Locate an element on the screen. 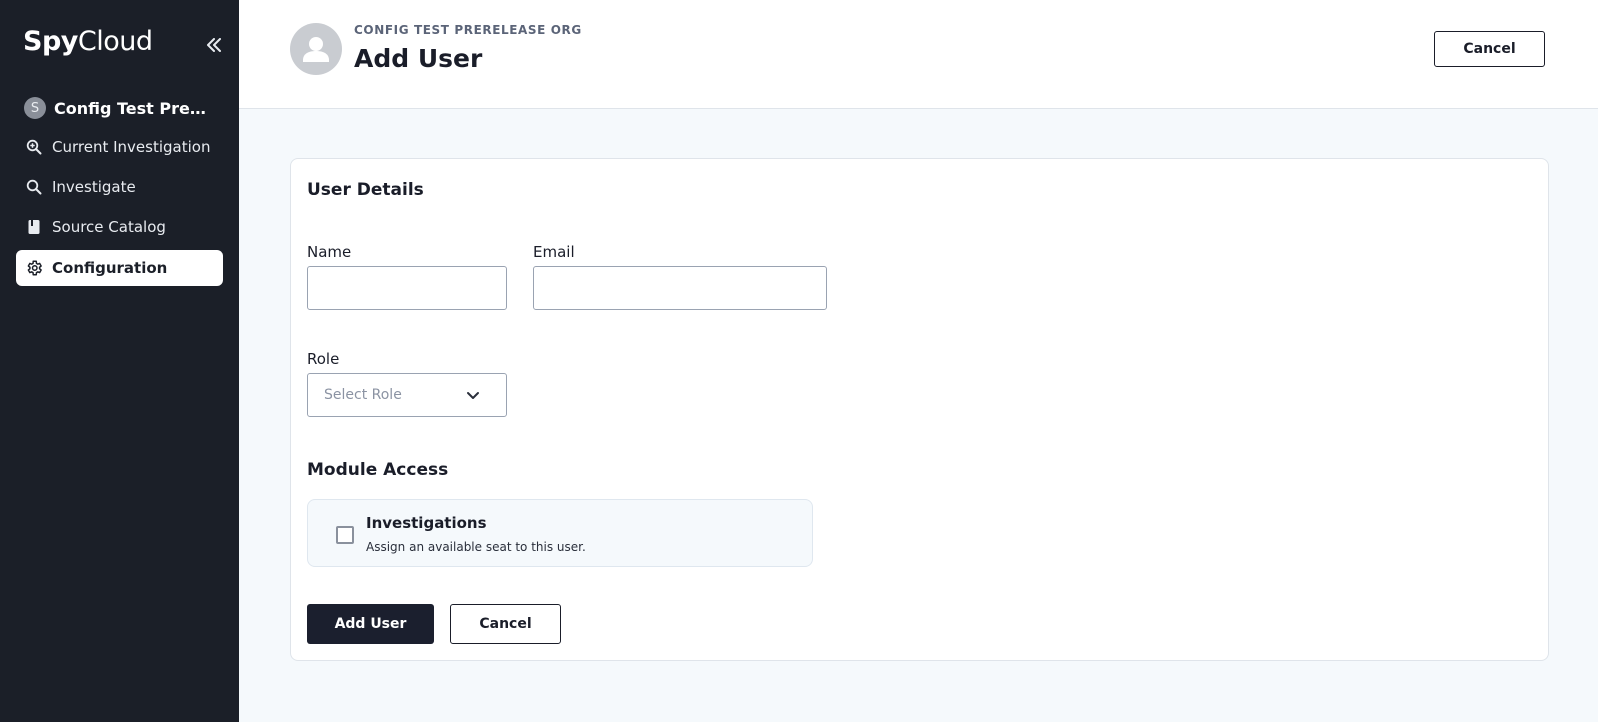 The height and width of the screenshot is (722, 1598). collapse-sidebar-icon is located at coordinates (214, 45).